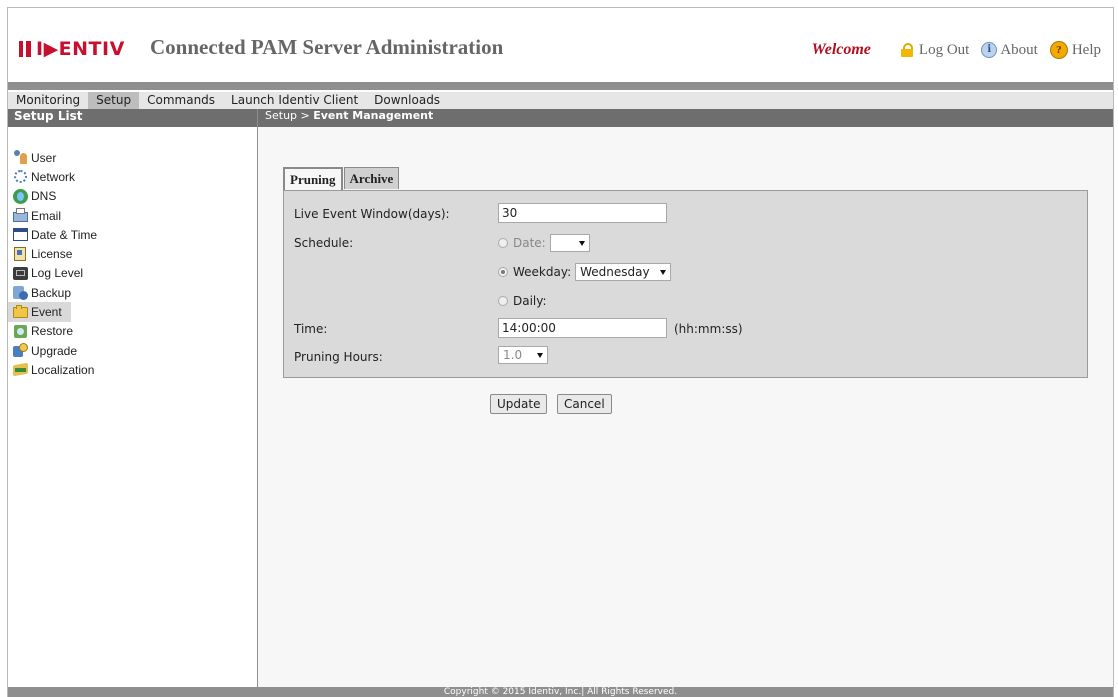  I want to click on menu-launch-client: Launch Identiv Client, so click(294, 100).